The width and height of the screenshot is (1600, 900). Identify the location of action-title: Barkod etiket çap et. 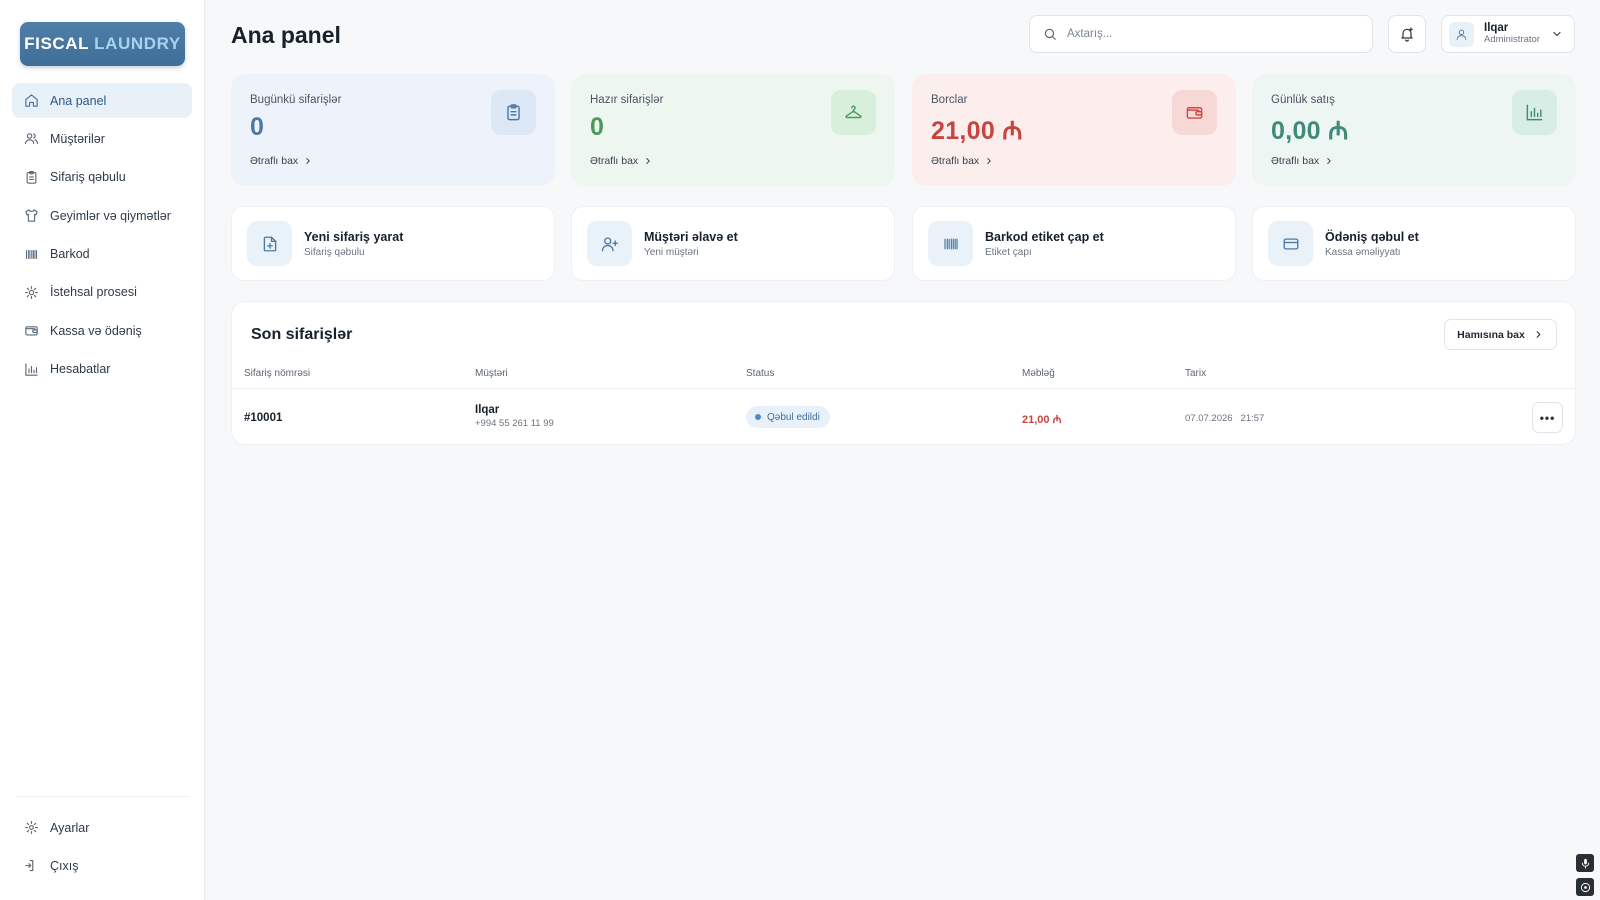
(1044, 236).